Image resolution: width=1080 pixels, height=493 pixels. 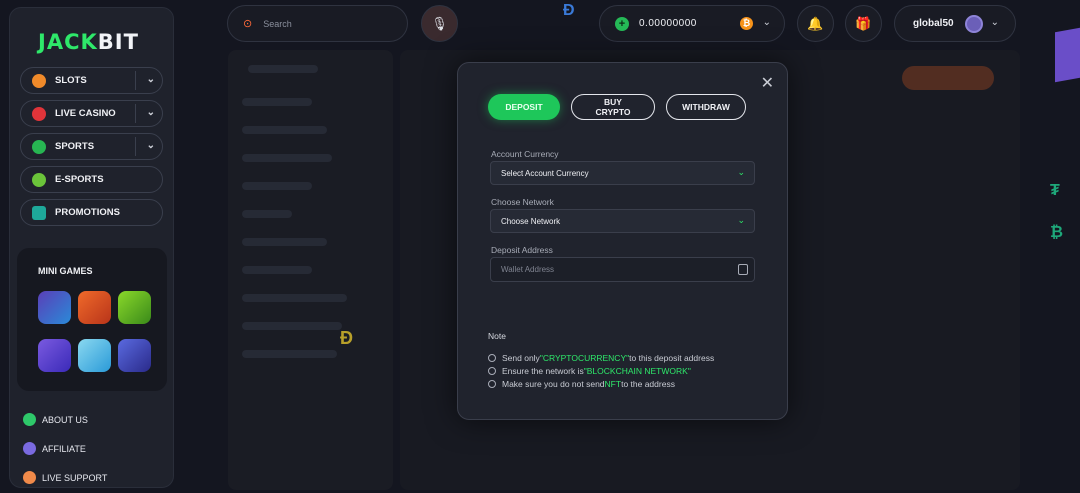 What do you see at coordinates (39, 179) in the screenshot?
I see `esports-icon` at bounding box center [39, 179].